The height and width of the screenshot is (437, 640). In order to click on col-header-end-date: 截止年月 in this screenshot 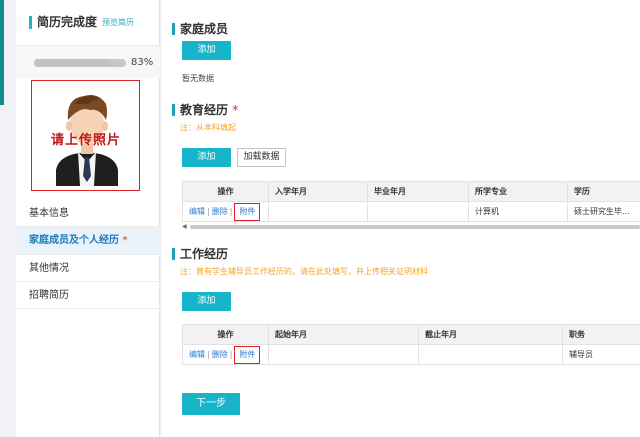, I will do `click(490, 334)`.